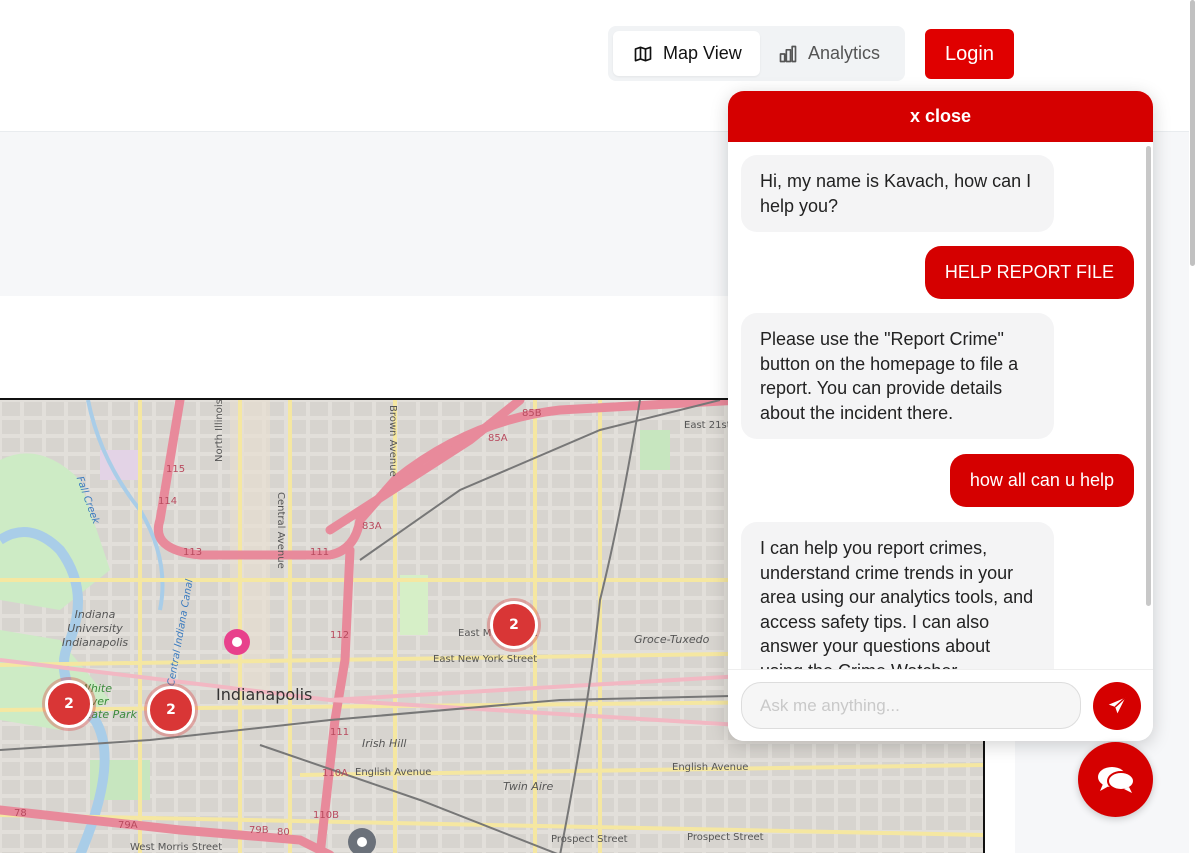 This screenshot has width=1196, height=853. I want to click on send-icon, so click(1117, 705).